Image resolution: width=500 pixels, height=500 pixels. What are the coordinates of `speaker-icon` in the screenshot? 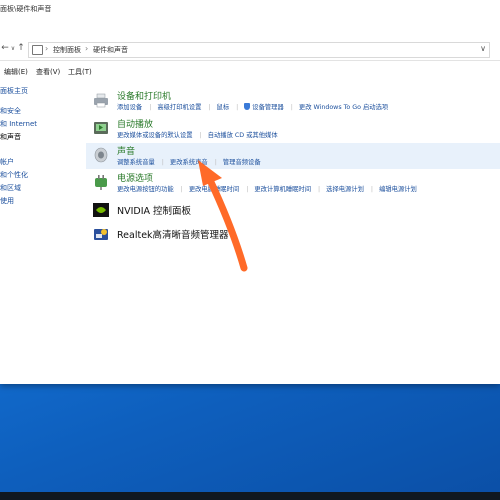 It's located at (101, 155).